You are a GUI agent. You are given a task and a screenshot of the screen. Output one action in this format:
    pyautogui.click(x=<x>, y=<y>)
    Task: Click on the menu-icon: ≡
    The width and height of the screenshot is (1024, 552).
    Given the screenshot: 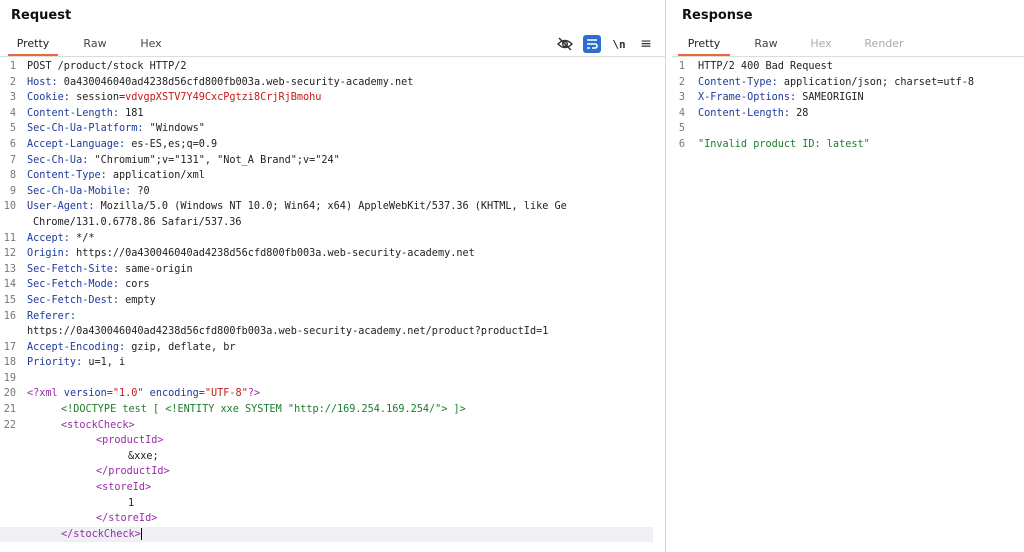 What is the action you would take?
    pyautogui.click(x=646, y=44)
    